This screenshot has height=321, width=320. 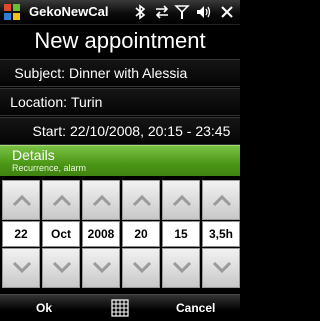 I want to click on hour-spinner: 20, so click(x=141, y=234).